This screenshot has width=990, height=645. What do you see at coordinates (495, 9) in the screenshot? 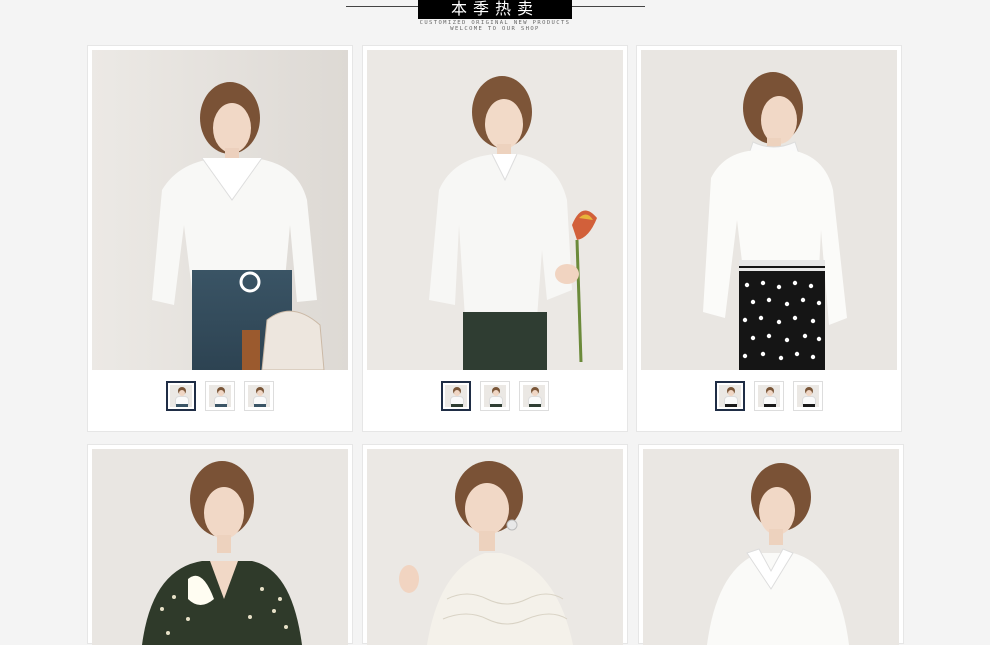
I see `section-title: 本季热卖` at bounding box center [495, 9].